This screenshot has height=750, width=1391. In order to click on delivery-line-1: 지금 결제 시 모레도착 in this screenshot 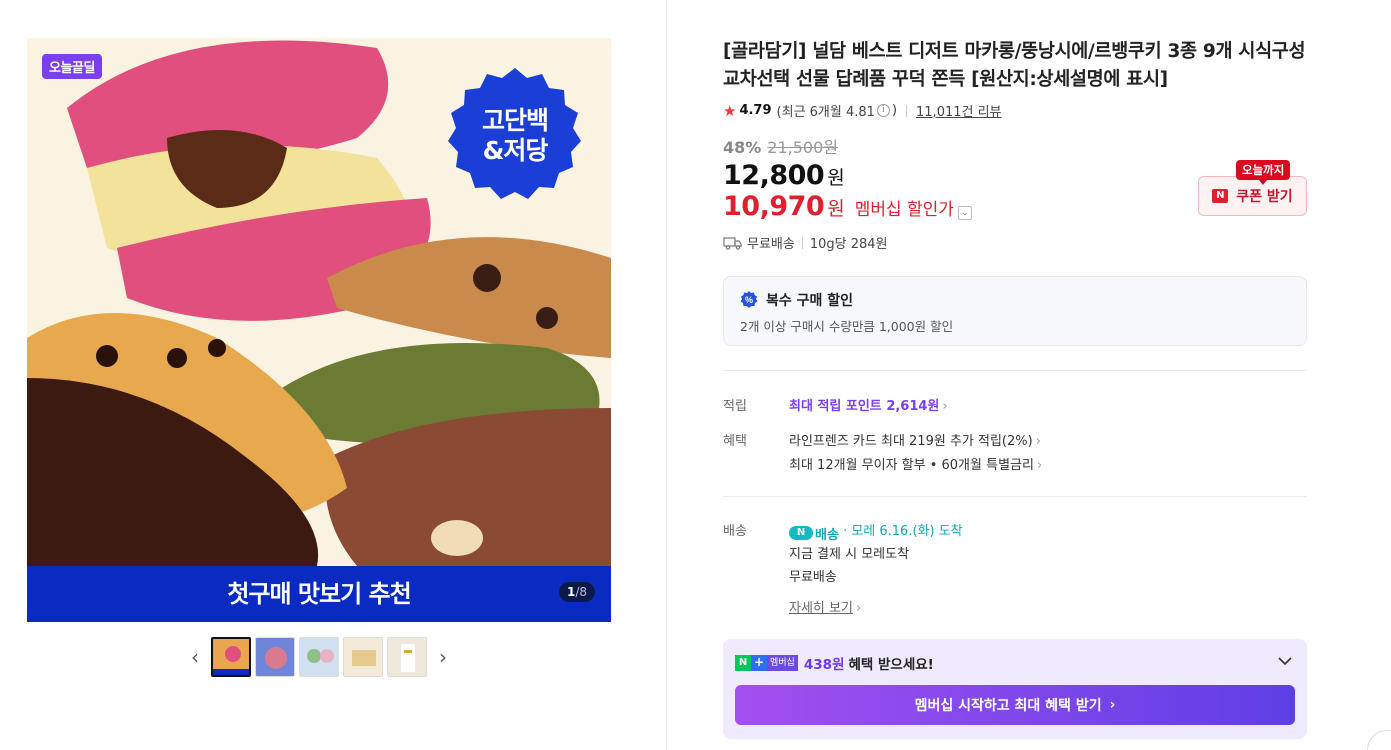, I will do `click(849, 554)`.